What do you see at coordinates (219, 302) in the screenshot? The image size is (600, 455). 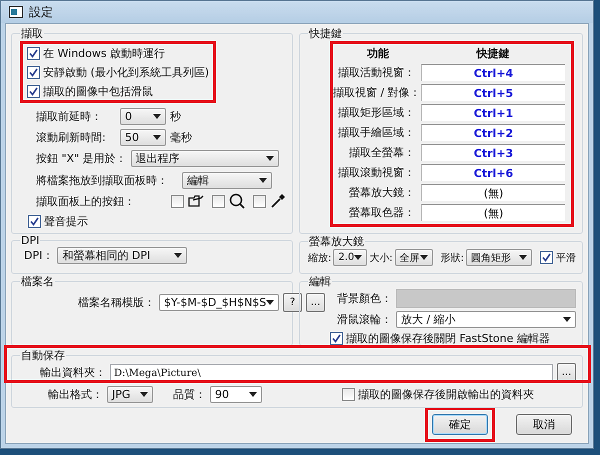 I see `dropdown: $Y-$M-$D_$H$N$S` at bounding box center [219, 302].